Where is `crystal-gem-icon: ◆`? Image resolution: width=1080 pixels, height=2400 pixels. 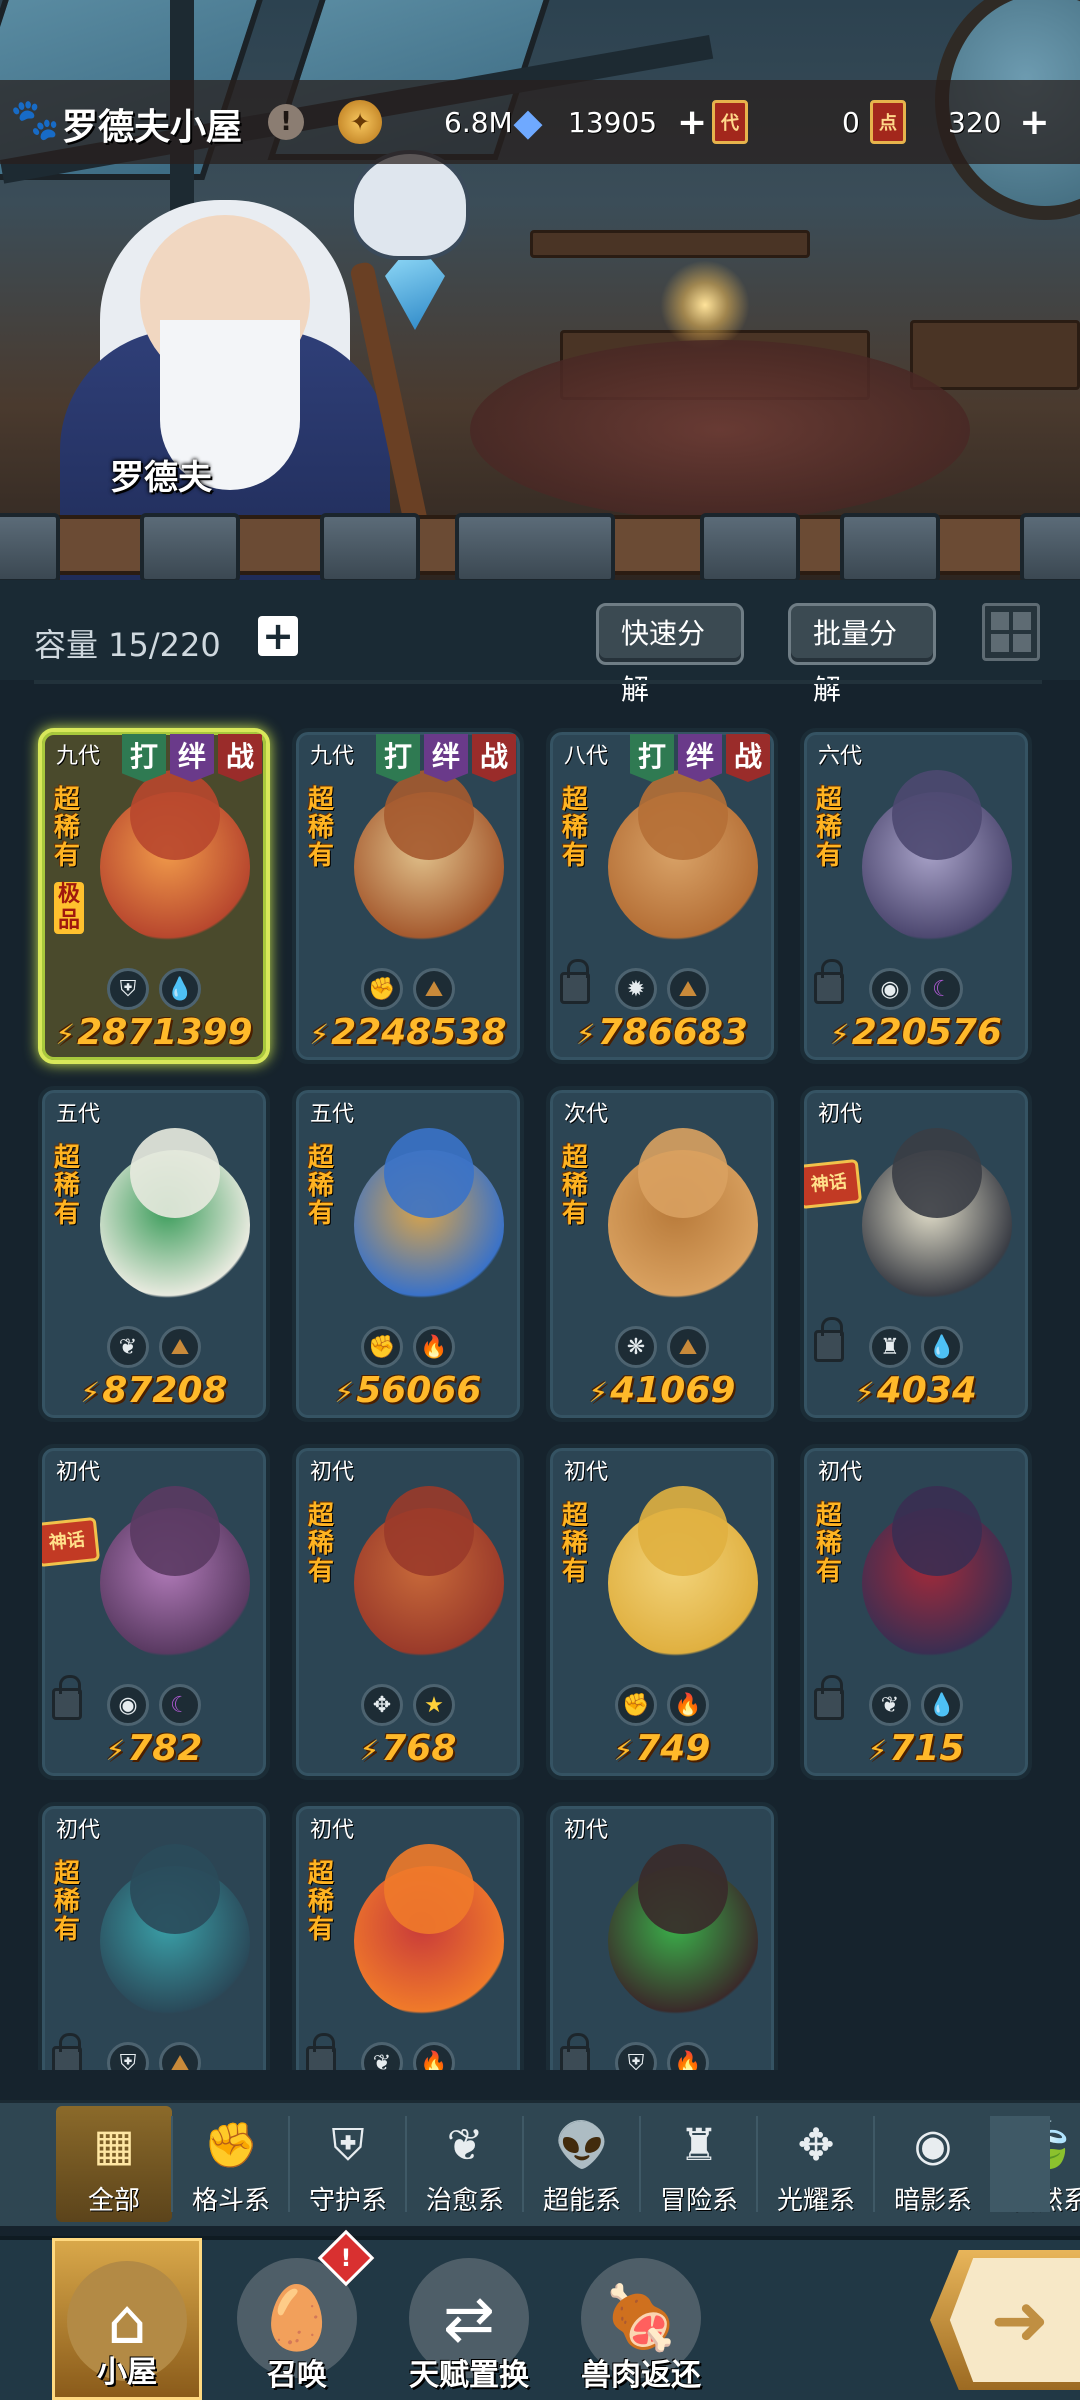 crystal-gem-icon: ◆ is located at coordinates (528, 122).